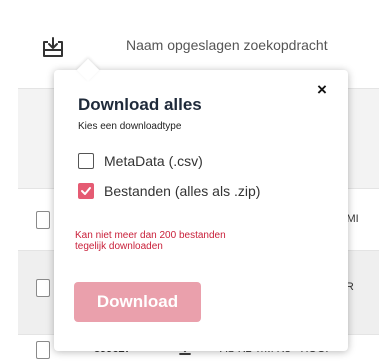  Describe the element at coordinates (86, 161) in the screenshot. I see `metadata-checkbox` at that location.